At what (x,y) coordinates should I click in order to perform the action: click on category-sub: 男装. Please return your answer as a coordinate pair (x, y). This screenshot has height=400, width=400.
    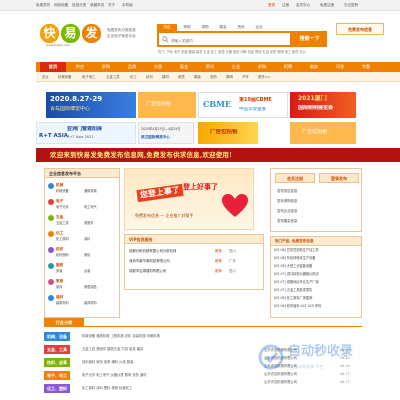
    Looking at the image, I should click on (59, 271).